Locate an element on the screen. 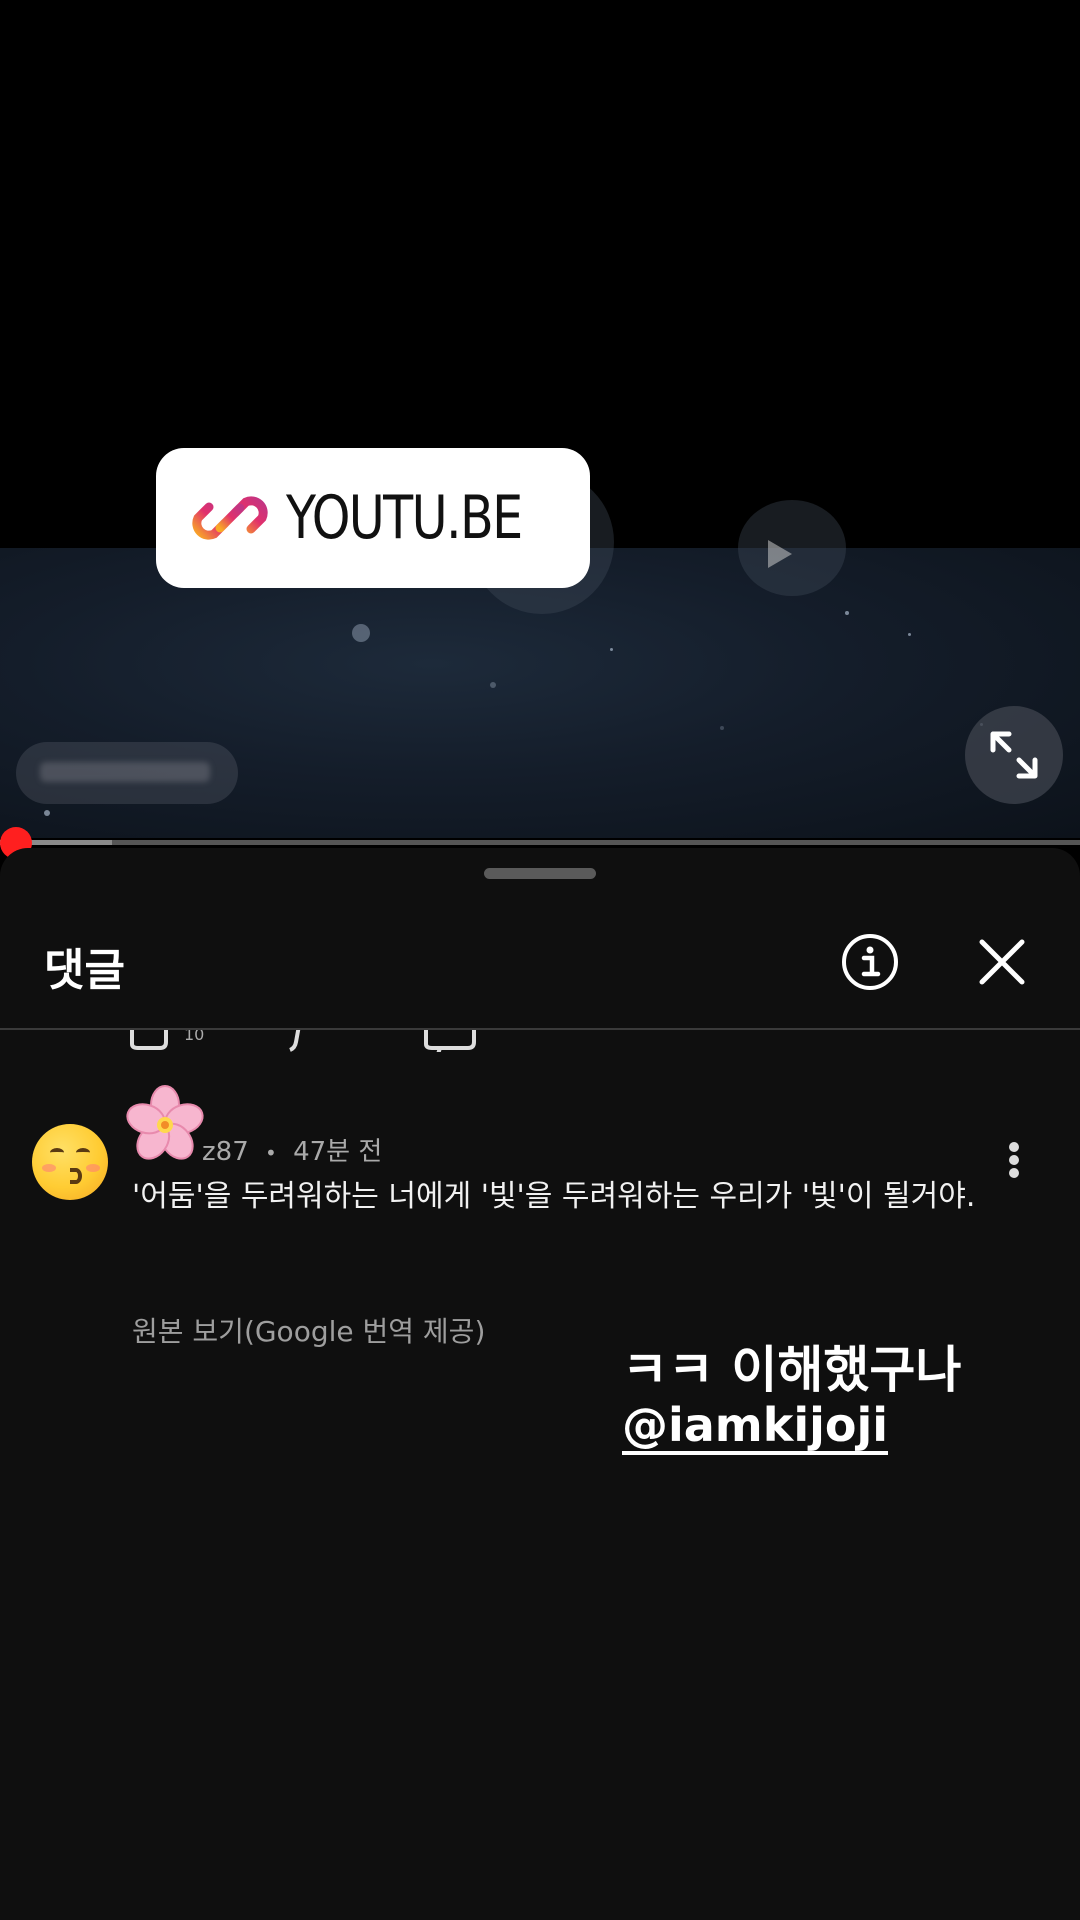 The image size is (1080, 1920). story-caption: ㅋㅋ 이해했구나 is located at coordinates (792, 1370).